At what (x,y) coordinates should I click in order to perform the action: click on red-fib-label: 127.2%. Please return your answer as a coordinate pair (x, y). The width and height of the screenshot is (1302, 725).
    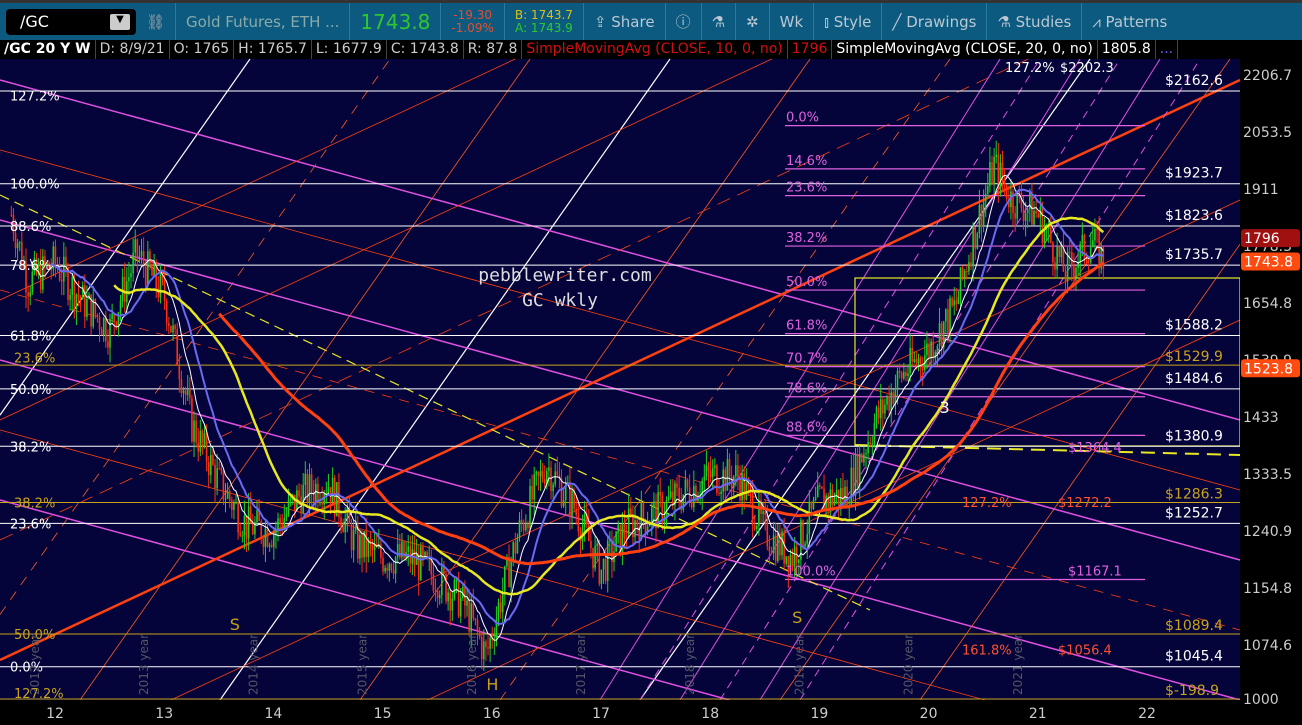
    Looking at the image, I should click on (987, 503).